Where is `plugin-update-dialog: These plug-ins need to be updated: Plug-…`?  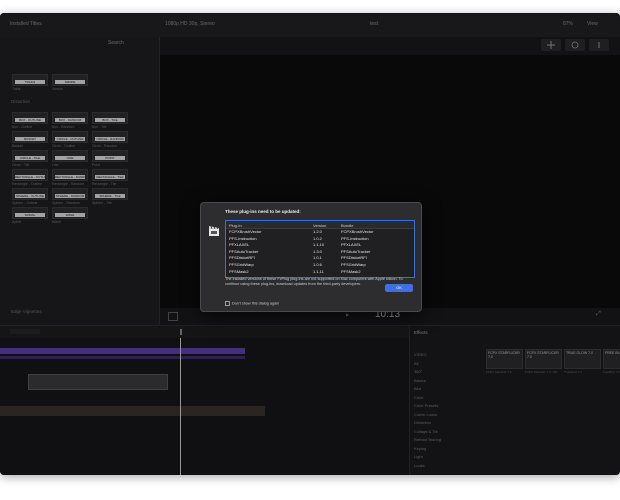
plugin-update-dialog: These plug-ins need to be updated: Plug-… is located at coordinates (311, 257).